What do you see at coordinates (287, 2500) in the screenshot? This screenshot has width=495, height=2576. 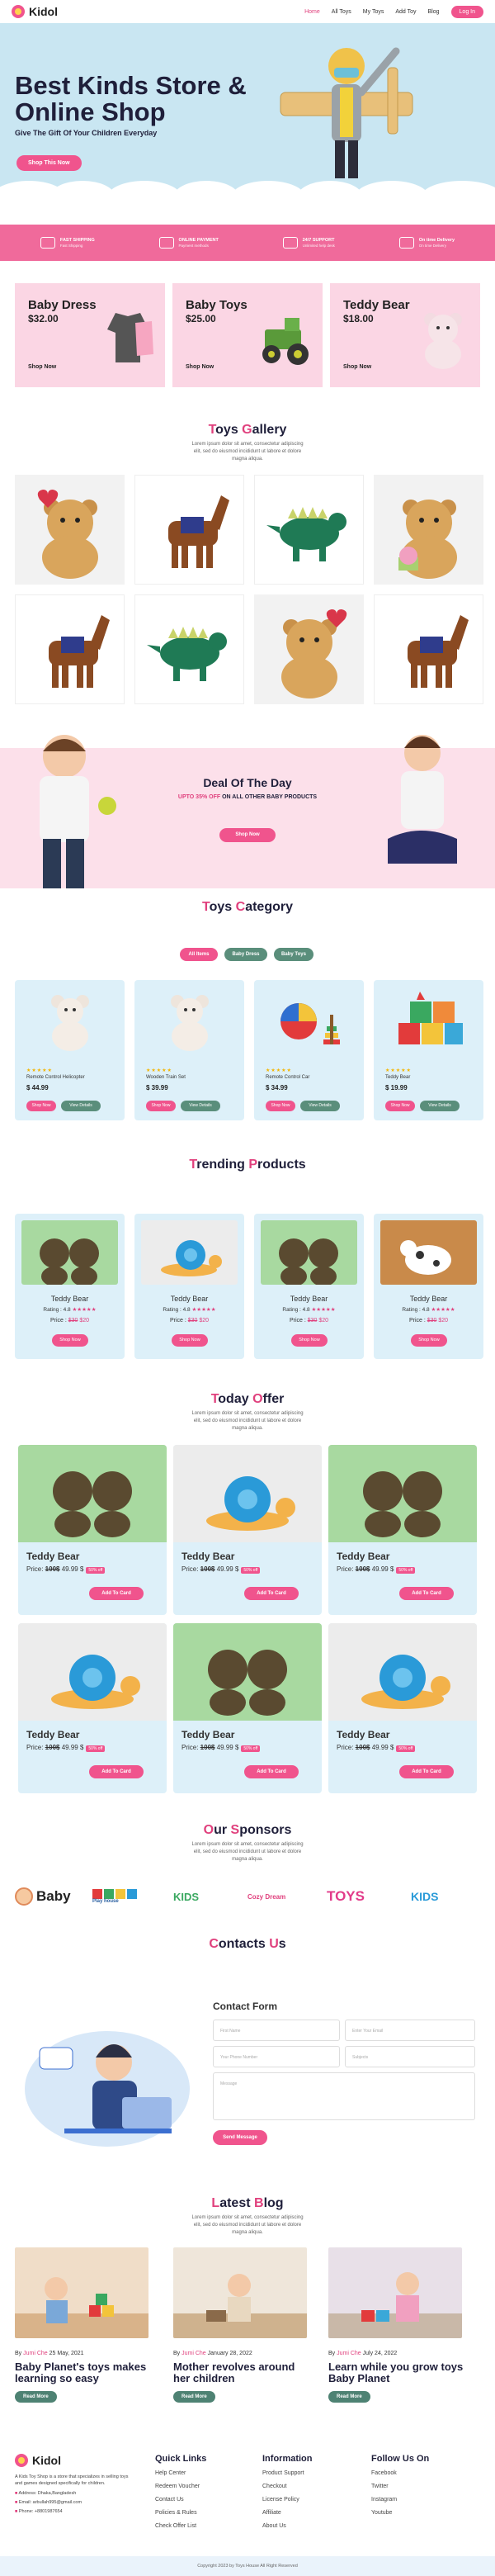 I see `link-license-policy: License Policy` at bounding box center [287, 2500].